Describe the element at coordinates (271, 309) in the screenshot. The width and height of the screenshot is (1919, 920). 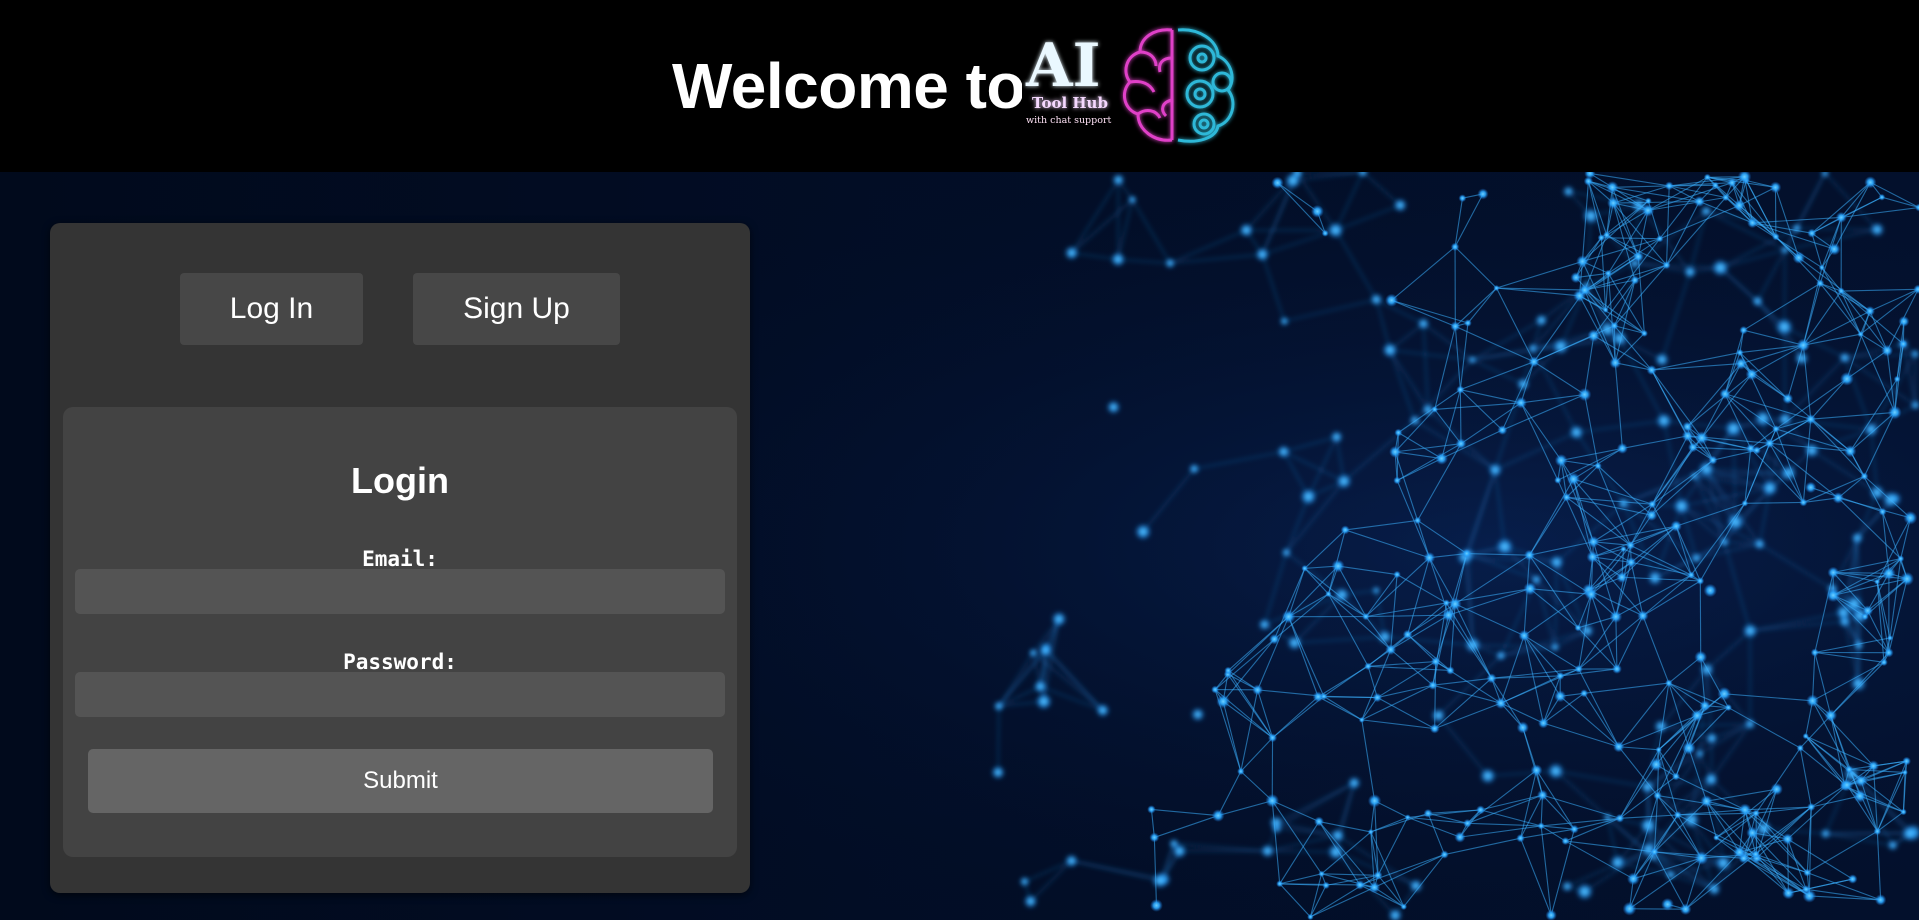
I see `tab-log-in: Log In` at that location.